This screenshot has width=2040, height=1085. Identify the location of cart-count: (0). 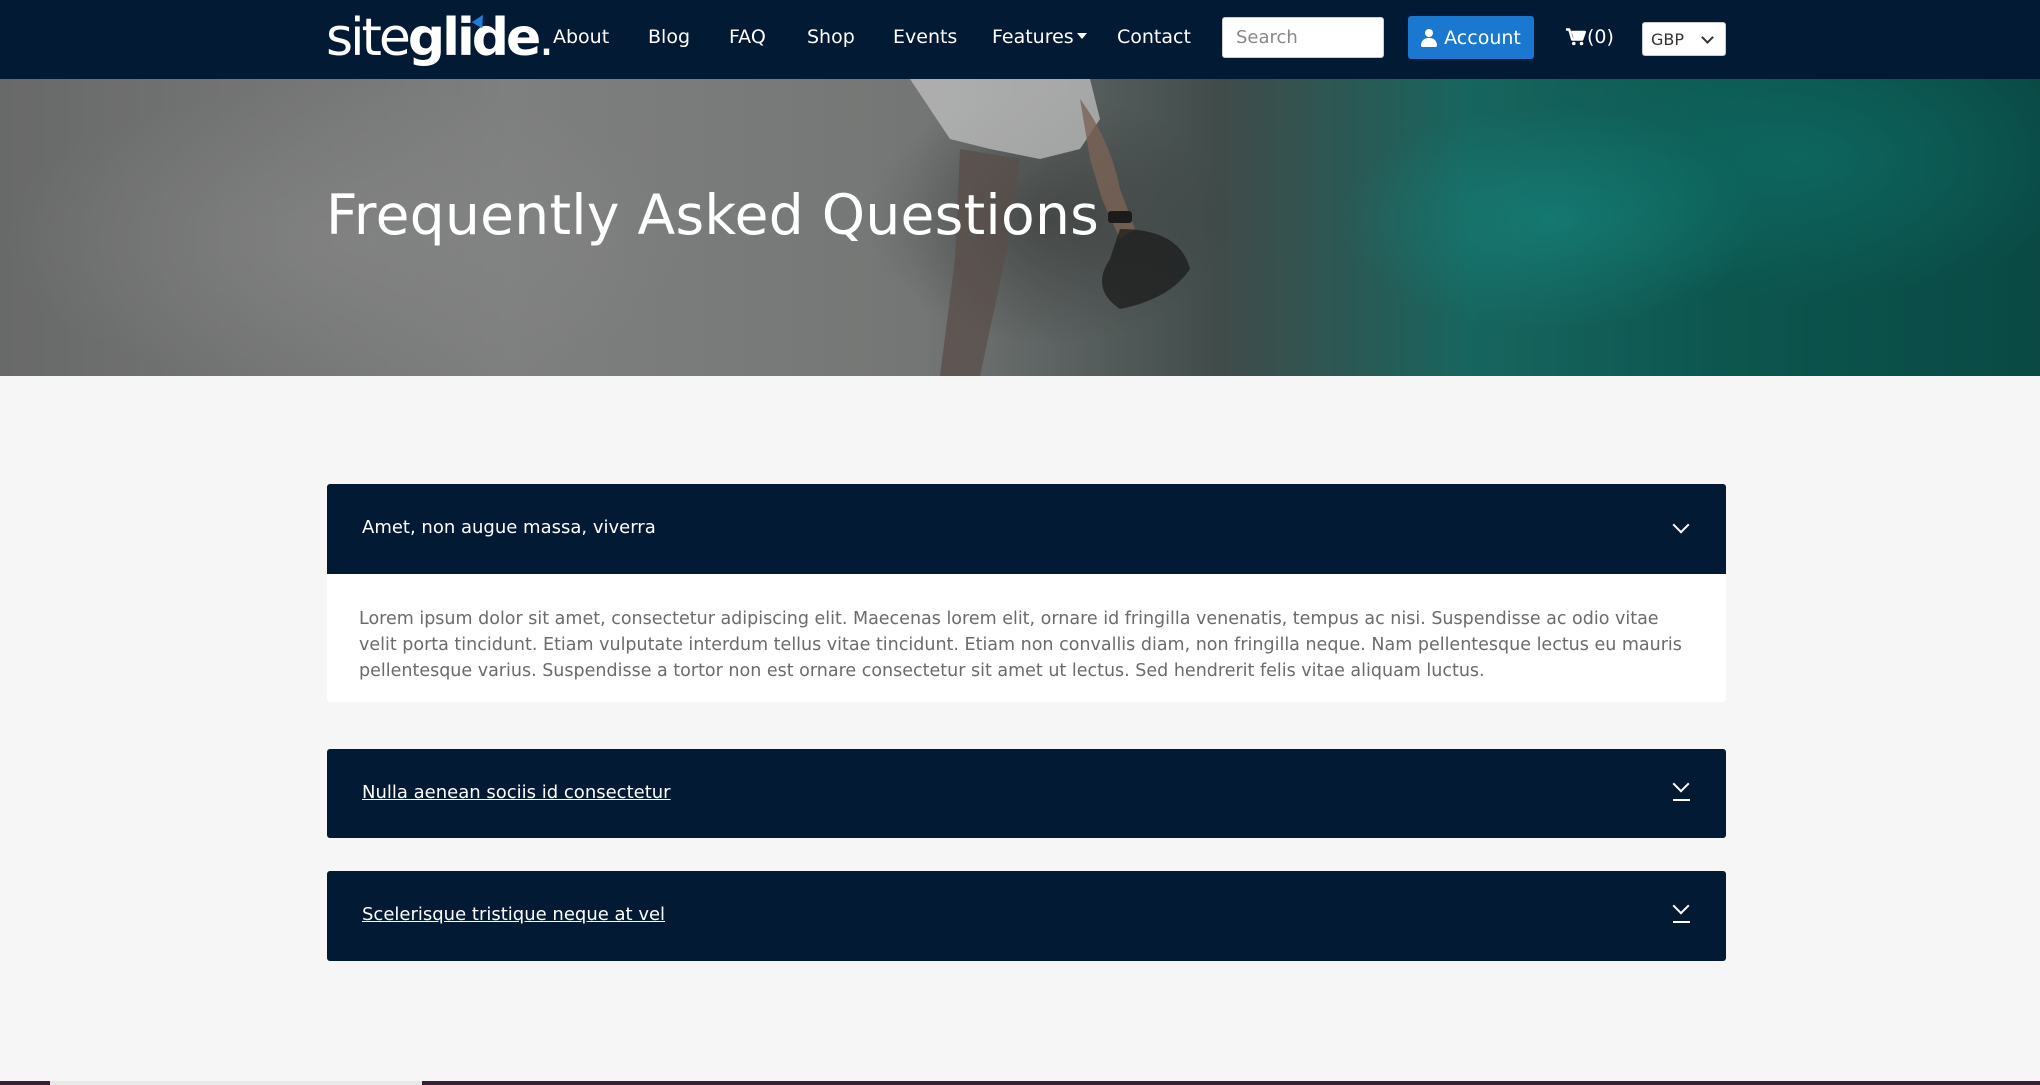
(1600, 37).